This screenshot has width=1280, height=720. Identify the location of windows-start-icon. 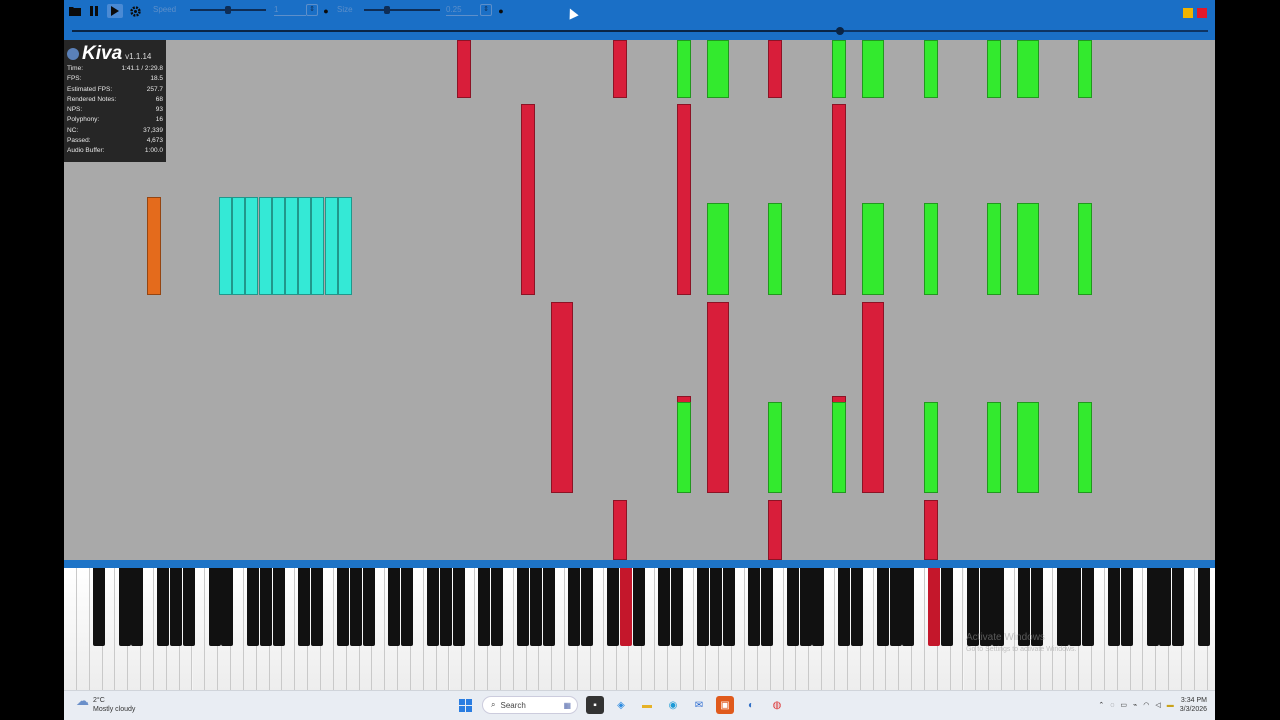
(465, 705).